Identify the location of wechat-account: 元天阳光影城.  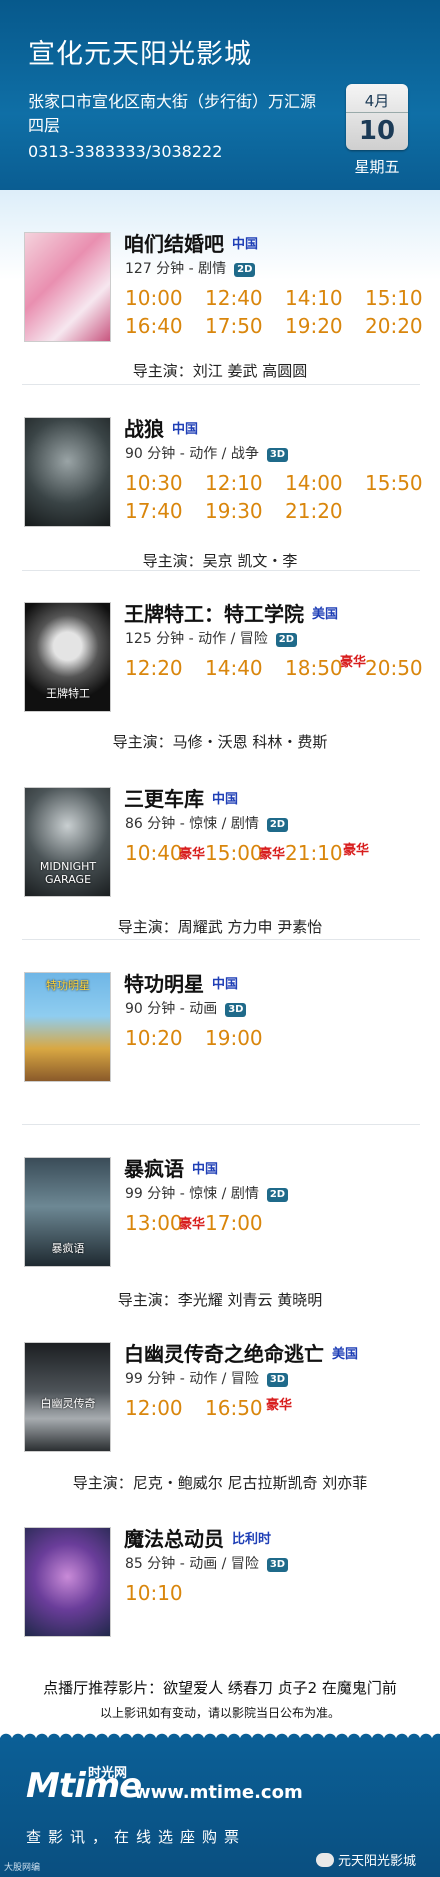
(366, 1859).